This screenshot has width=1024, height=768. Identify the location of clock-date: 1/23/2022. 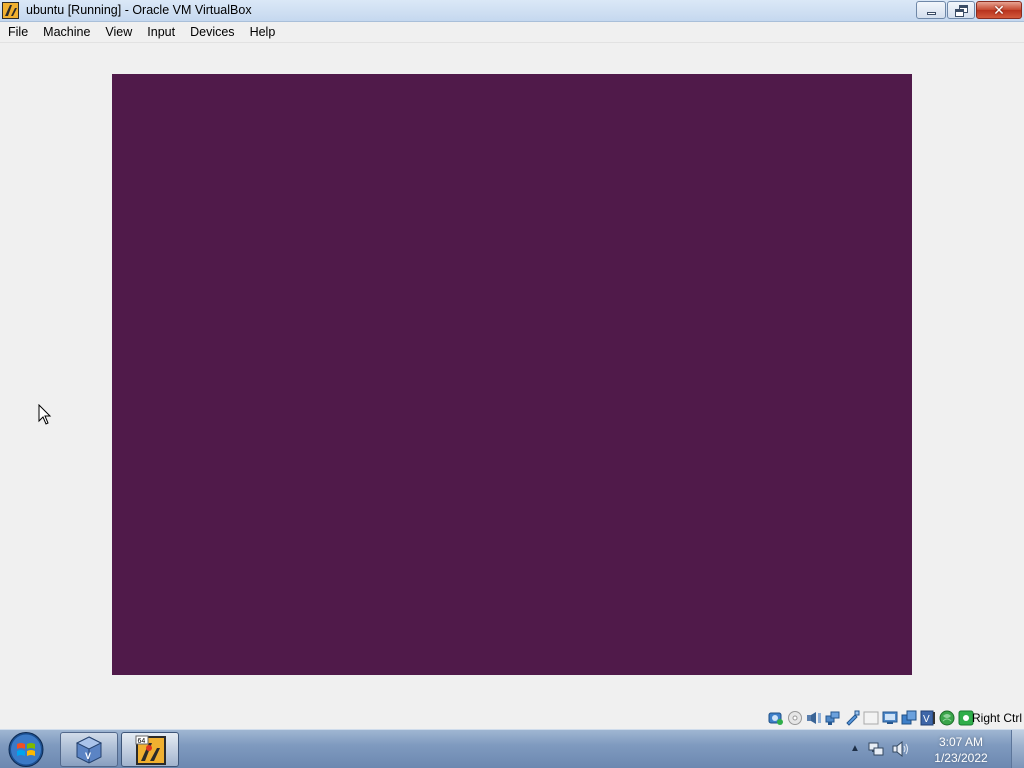
(961, 758).